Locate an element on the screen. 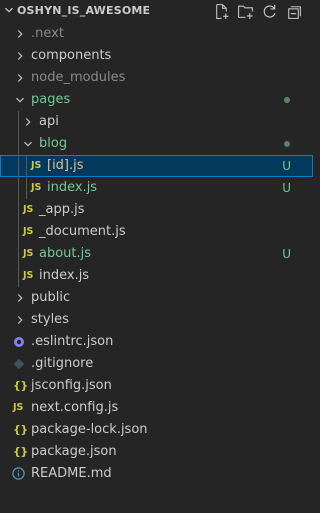 The height and width of the screenshot is (513, 320). tree-item-label: package.json is located at coordinates (74, 451).